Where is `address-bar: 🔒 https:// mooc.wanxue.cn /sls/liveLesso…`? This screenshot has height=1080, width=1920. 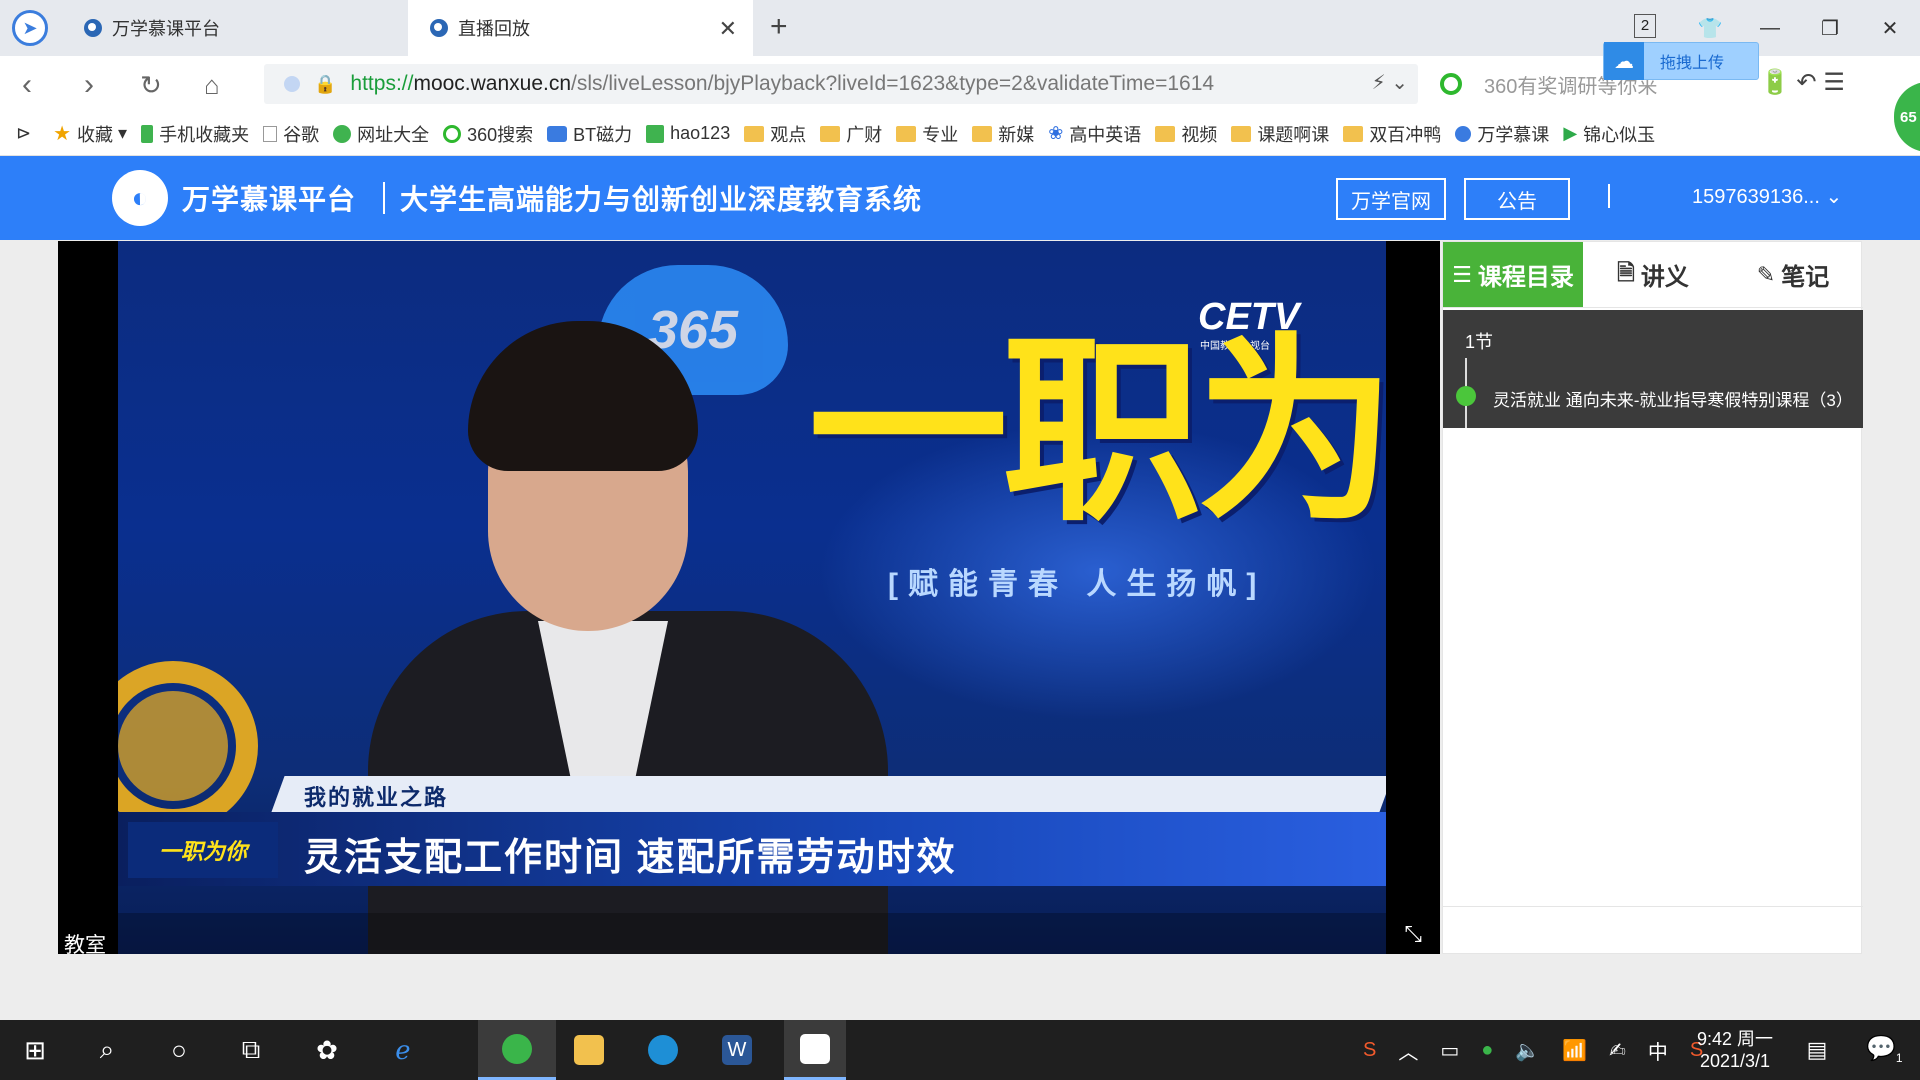
address-bar: 🔒 https:// mooc.wanxue.cn /sls/liveLesso… is located at coordinates (841, 84).